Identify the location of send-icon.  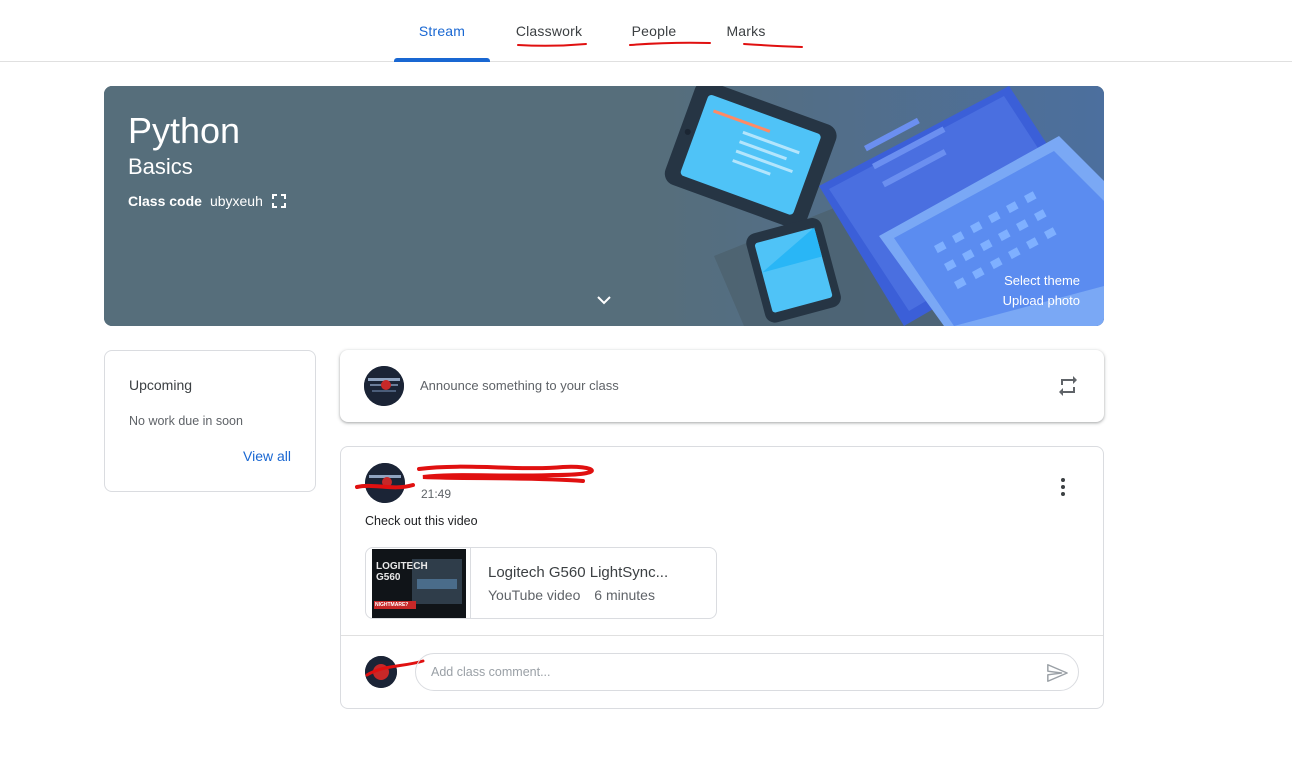
(1057, 673).